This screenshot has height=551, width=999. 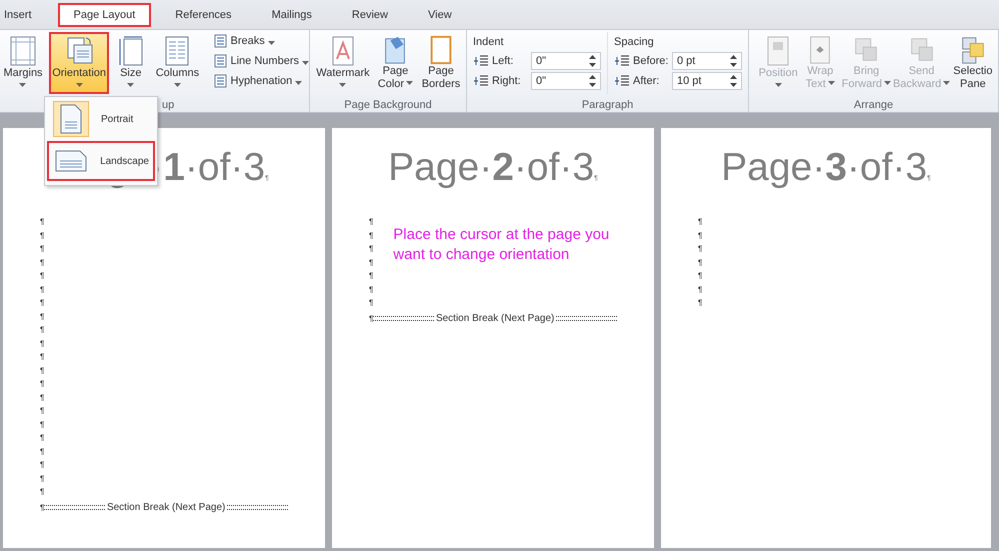 I want to click on spin-field: 0 pt, so click(x=707, y=61).